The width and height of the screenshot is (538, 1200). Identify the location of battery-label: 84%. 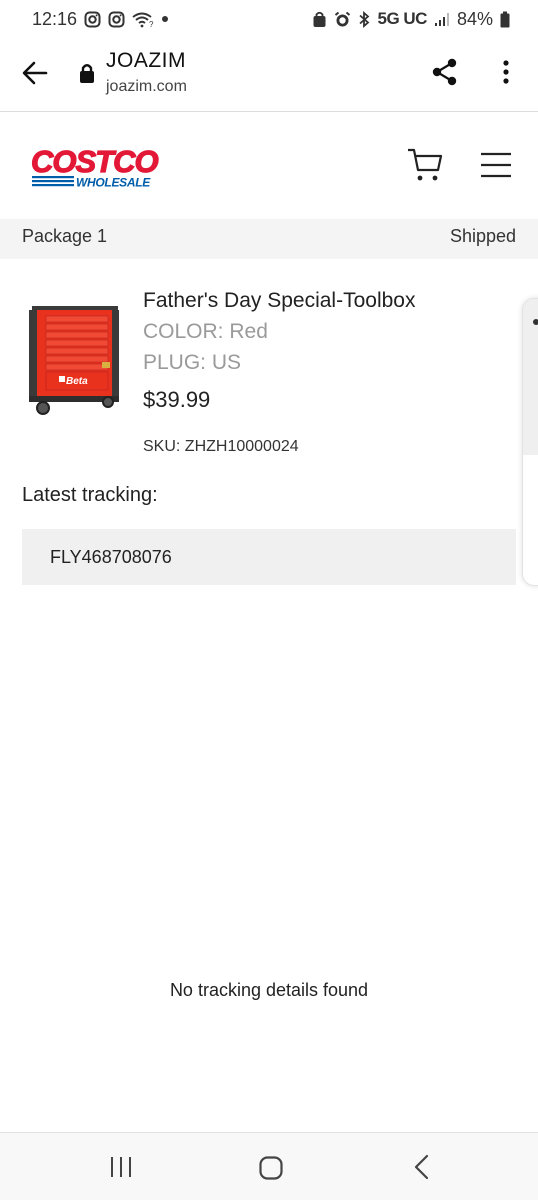
(474, 18).